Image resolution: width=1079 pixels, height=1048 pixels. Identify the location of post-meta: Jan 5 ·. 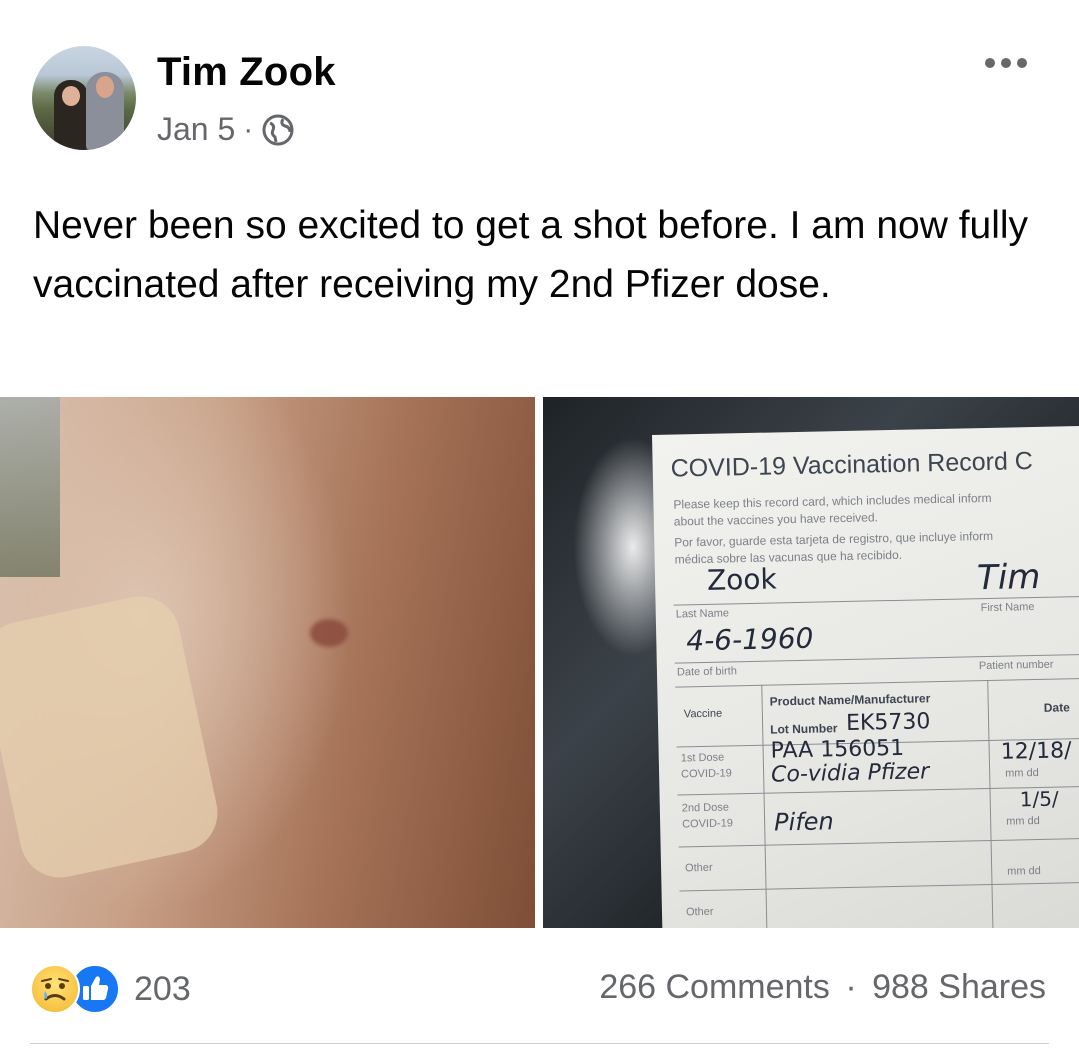
(226, 129).